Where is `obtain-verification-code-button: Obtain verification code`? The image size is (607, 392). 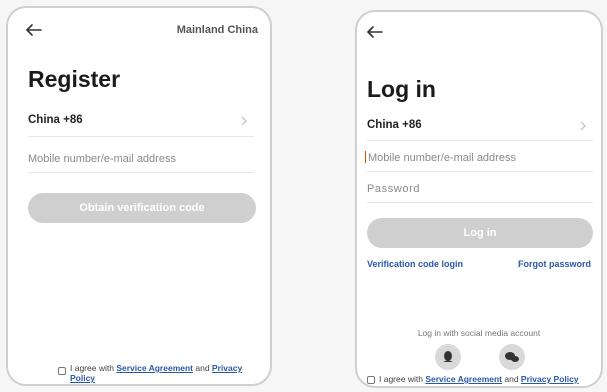
obtain-verification-code-button: Obtain verification code is located at coordinates (142, 208).